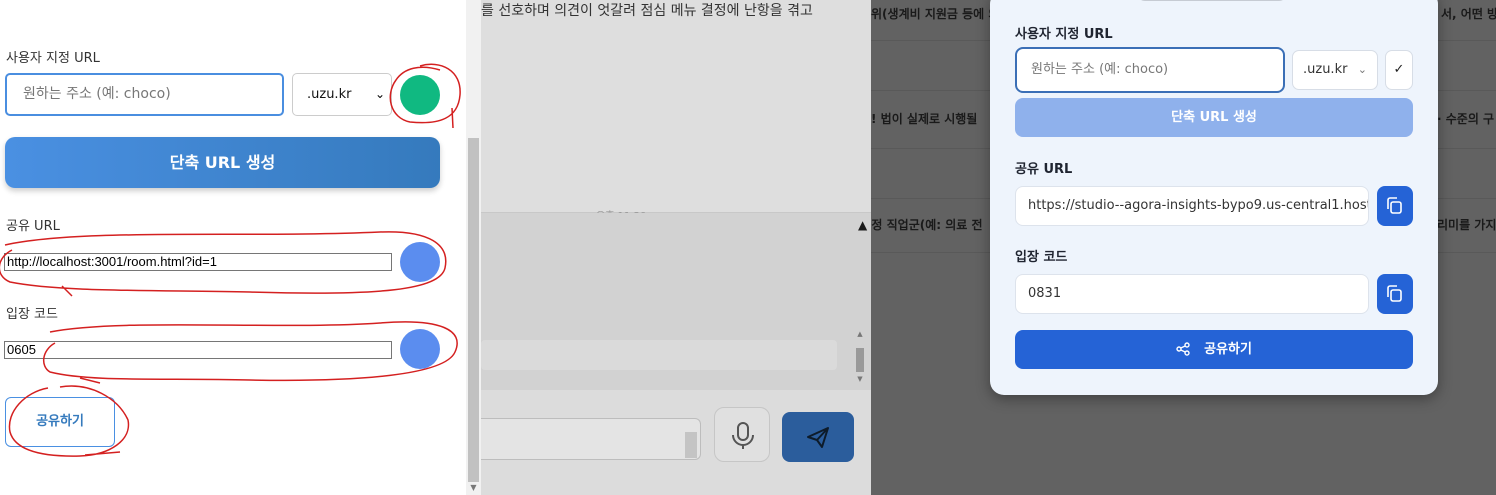 Image resolution: width=1496 pixels, height=495 pixels. What do you see at coordinates (691, 445) in the screenshot?
I see `textarea-scrollbar` at bounding box center [691, 445].